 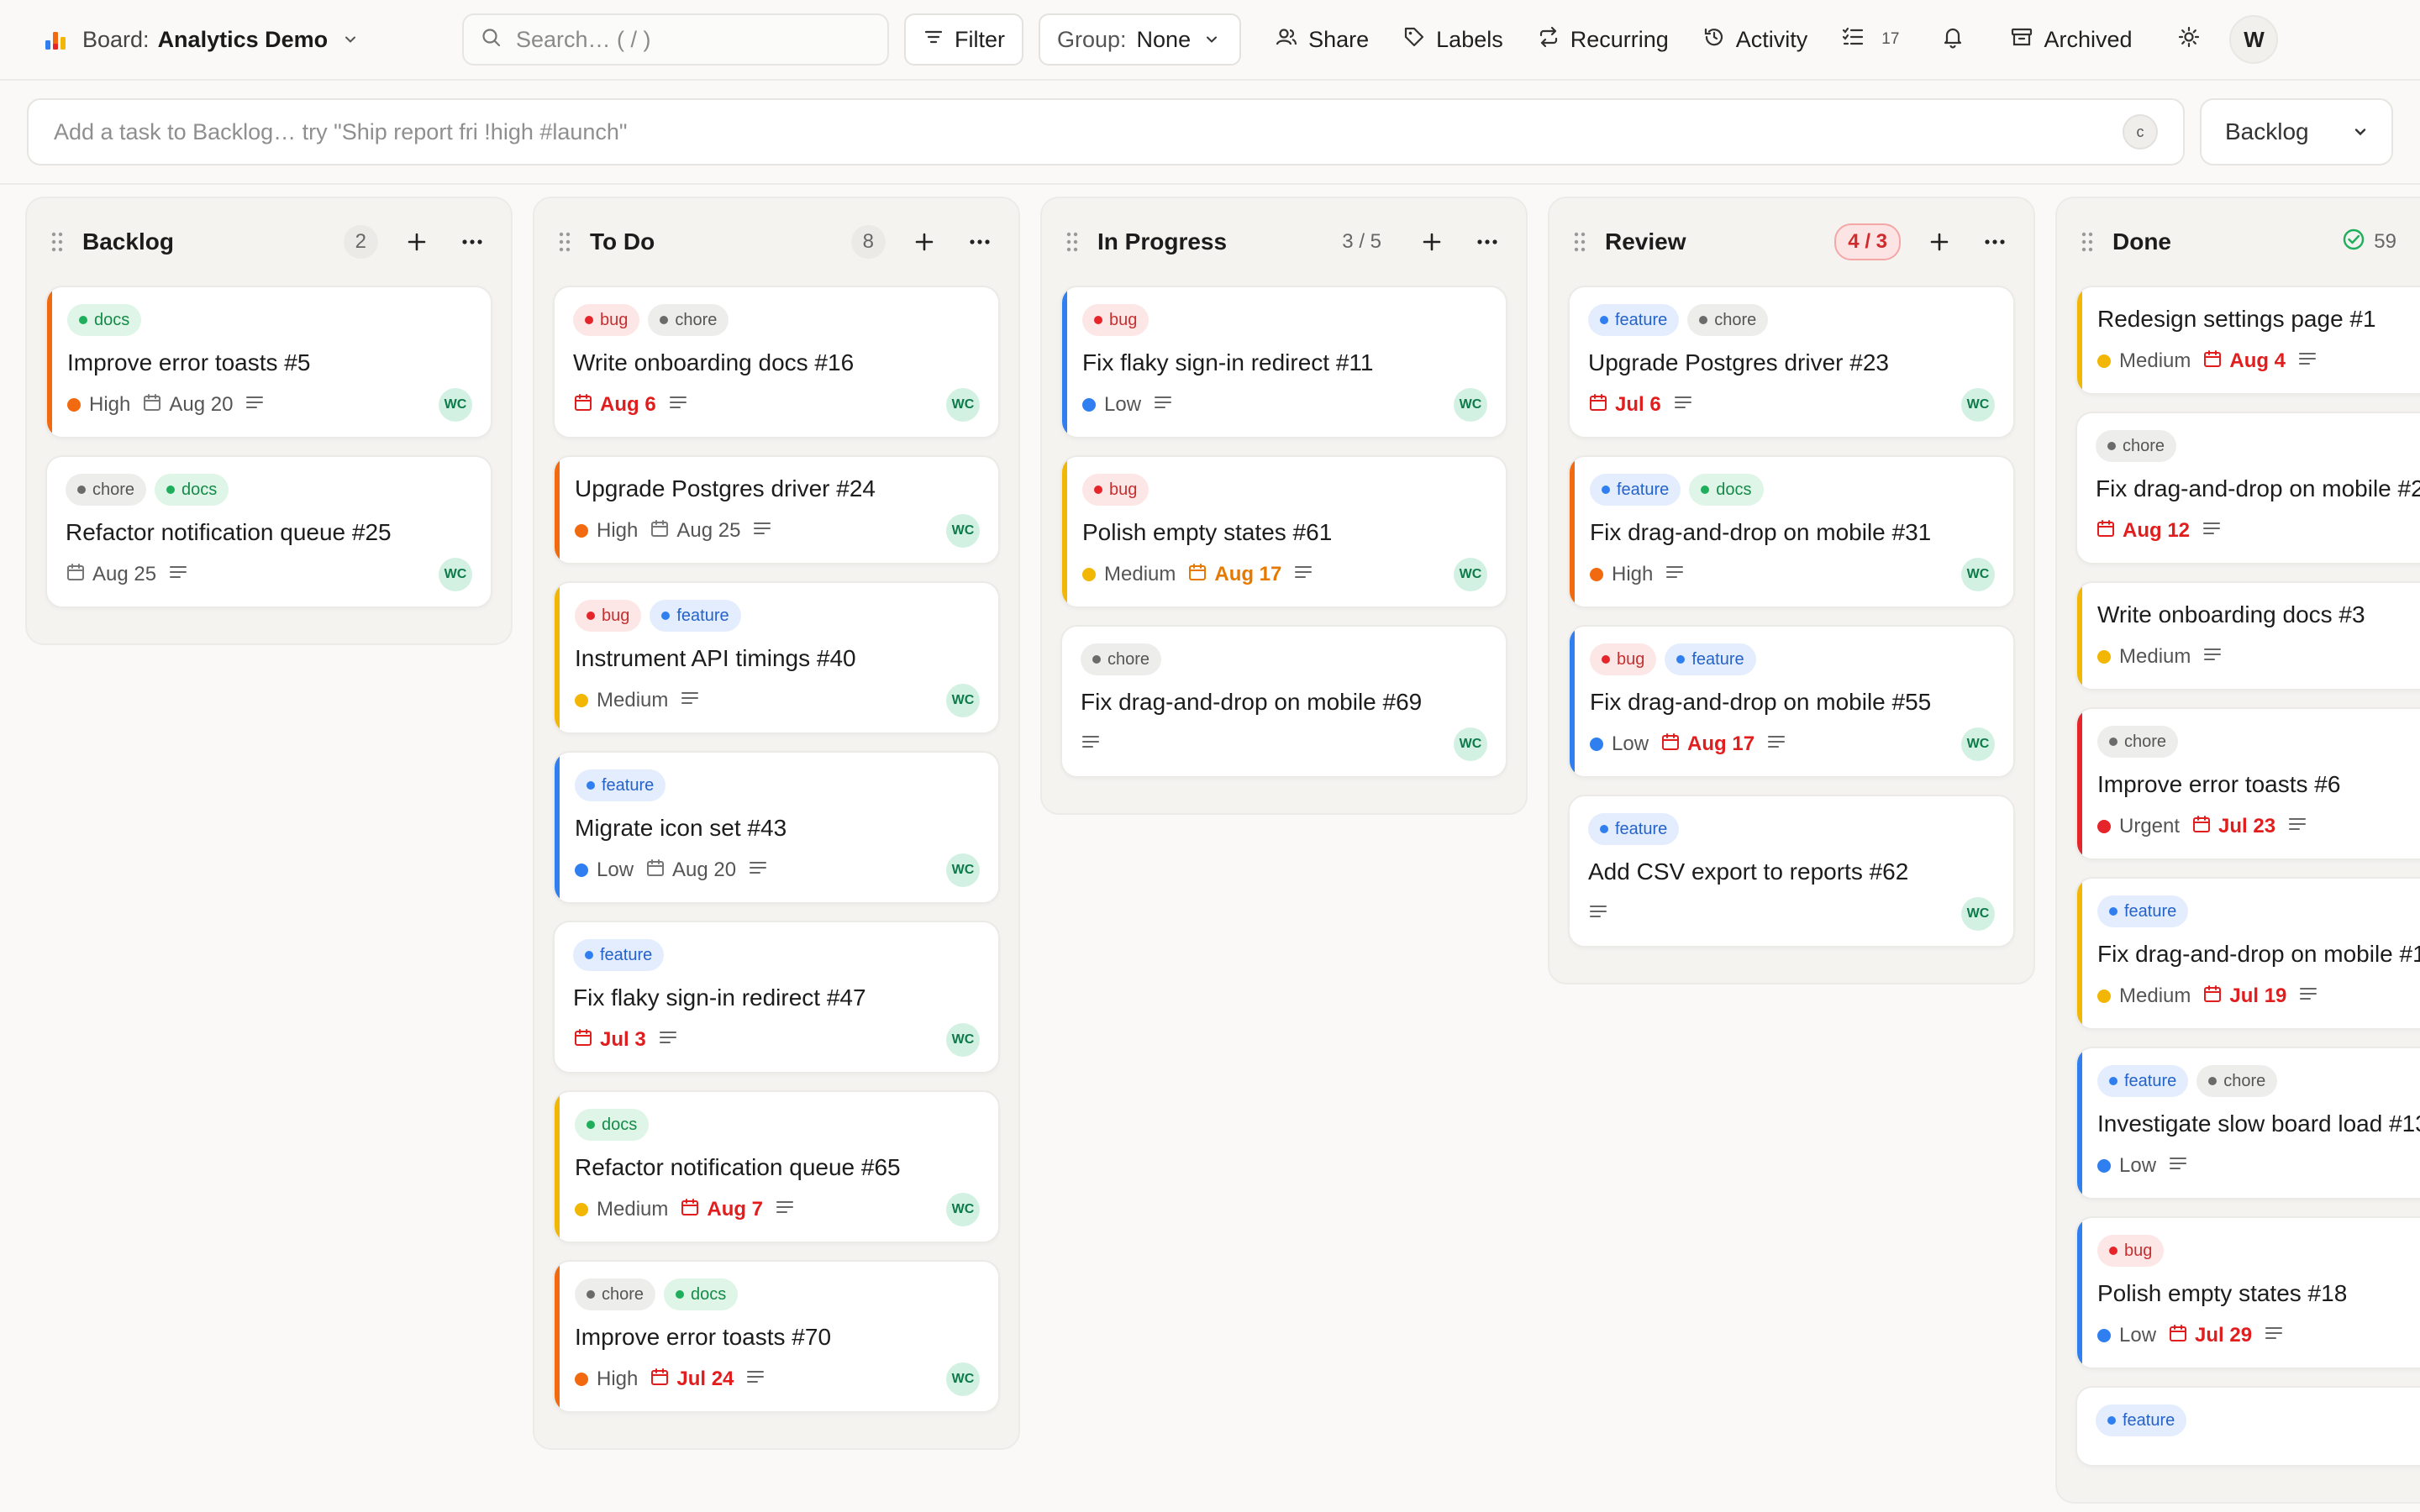 I want to click on archived-button: Archived, so click(x=2071, y=40).